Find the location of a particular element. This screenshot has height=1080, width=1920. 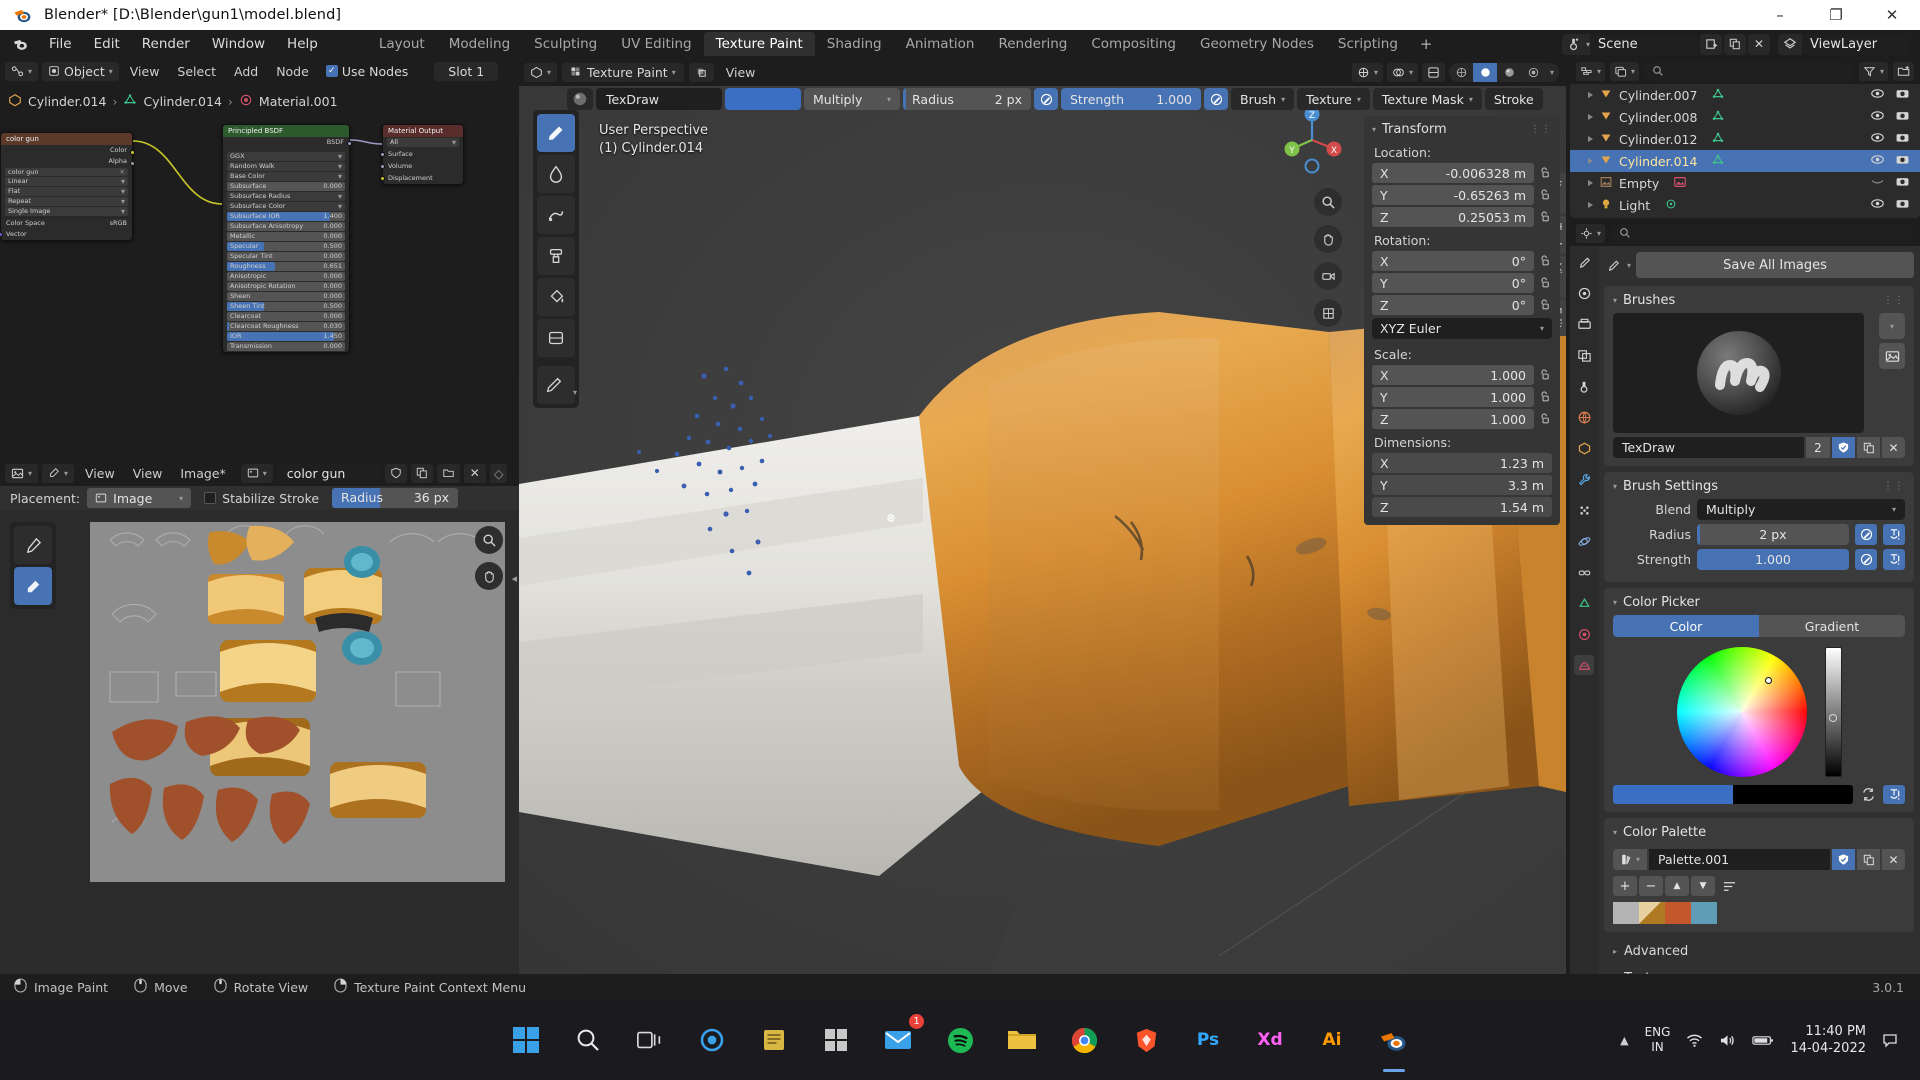

node-row-12: Anisotropic 0.000 is located at coordinates (286, 276).